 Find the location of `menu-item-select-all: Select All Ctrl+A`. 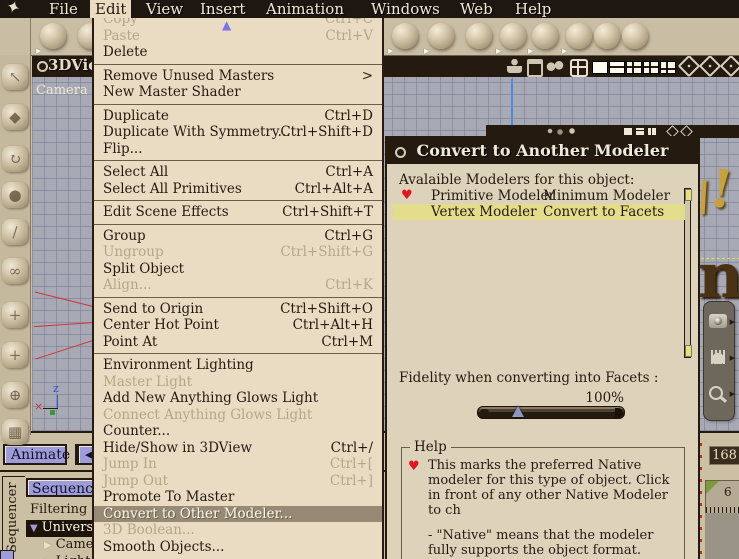

menu-item-select-all: Select All Ctrl+A is located at coordinates (238, 172).